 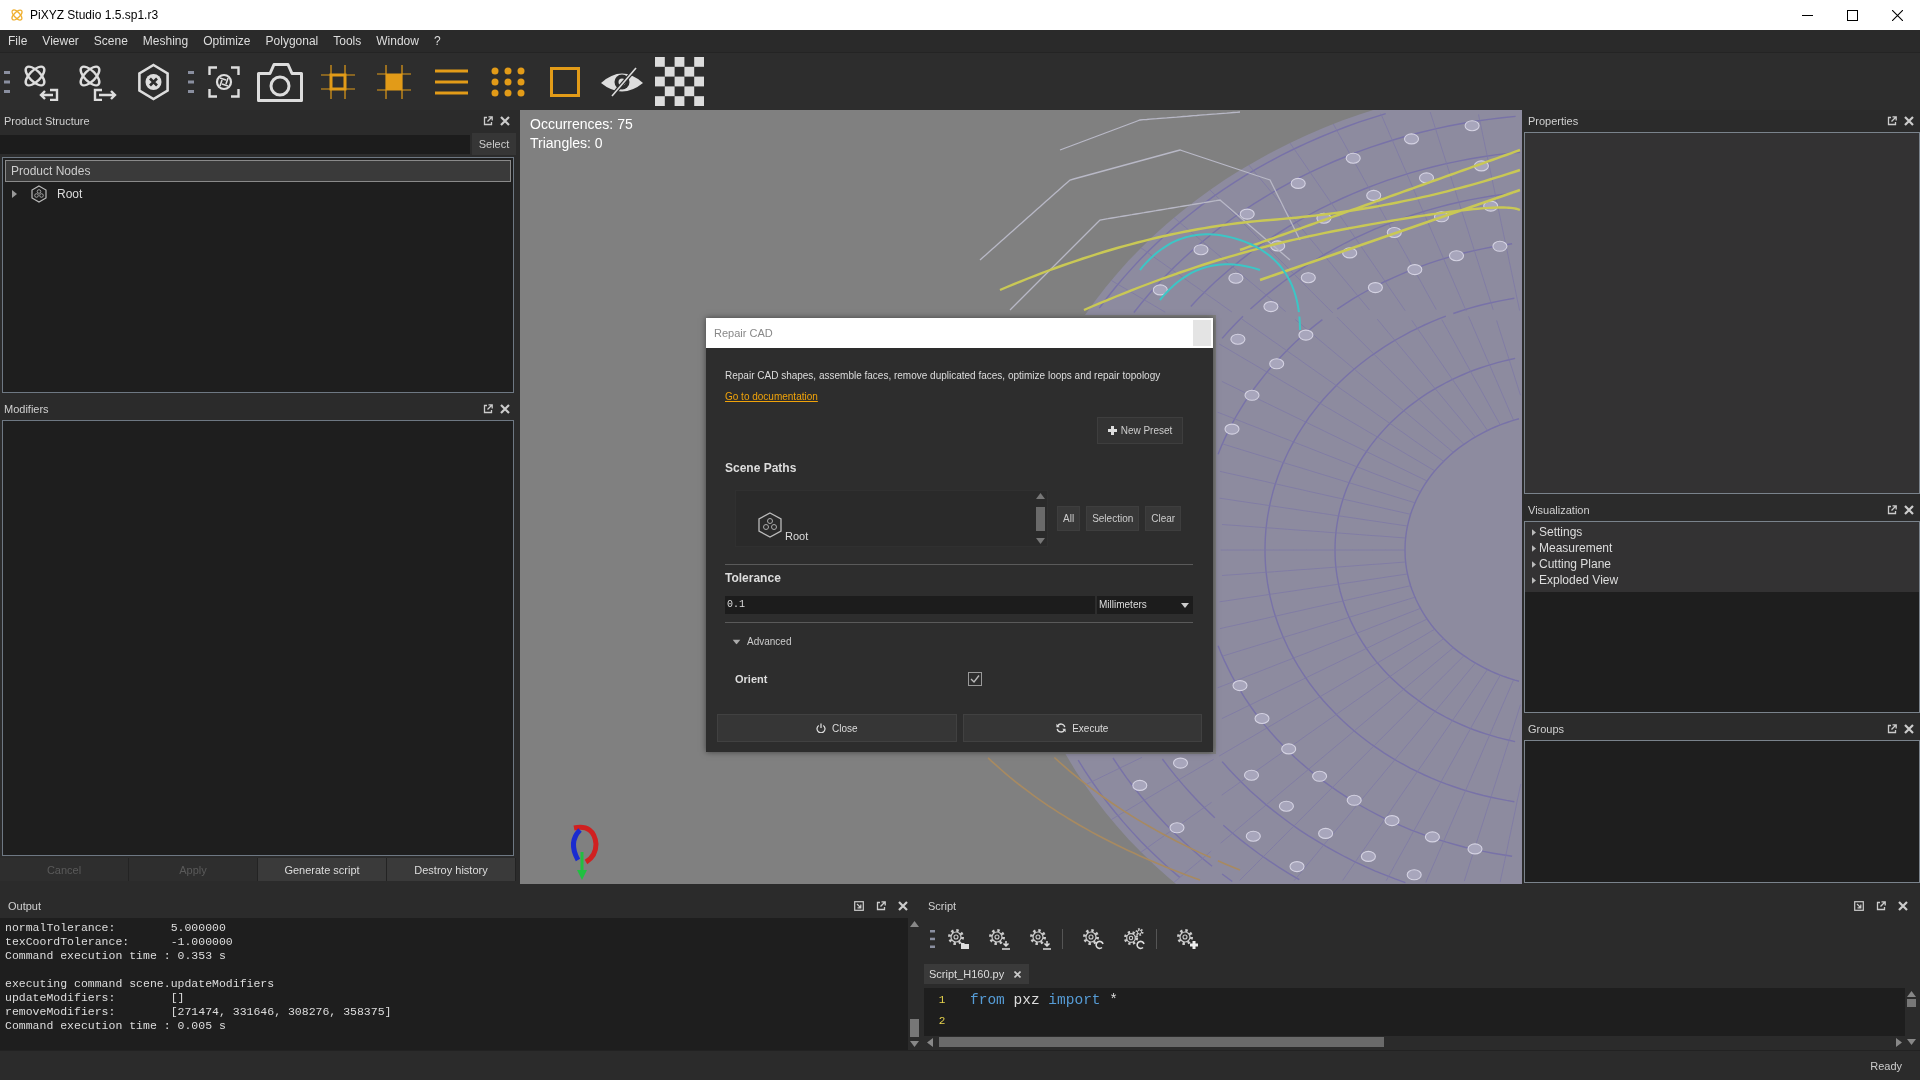 What do you see at coordinates (910, 605) in the screenshot?
I see `tolerance-field: 0.1` at bounding box center [910, 605].